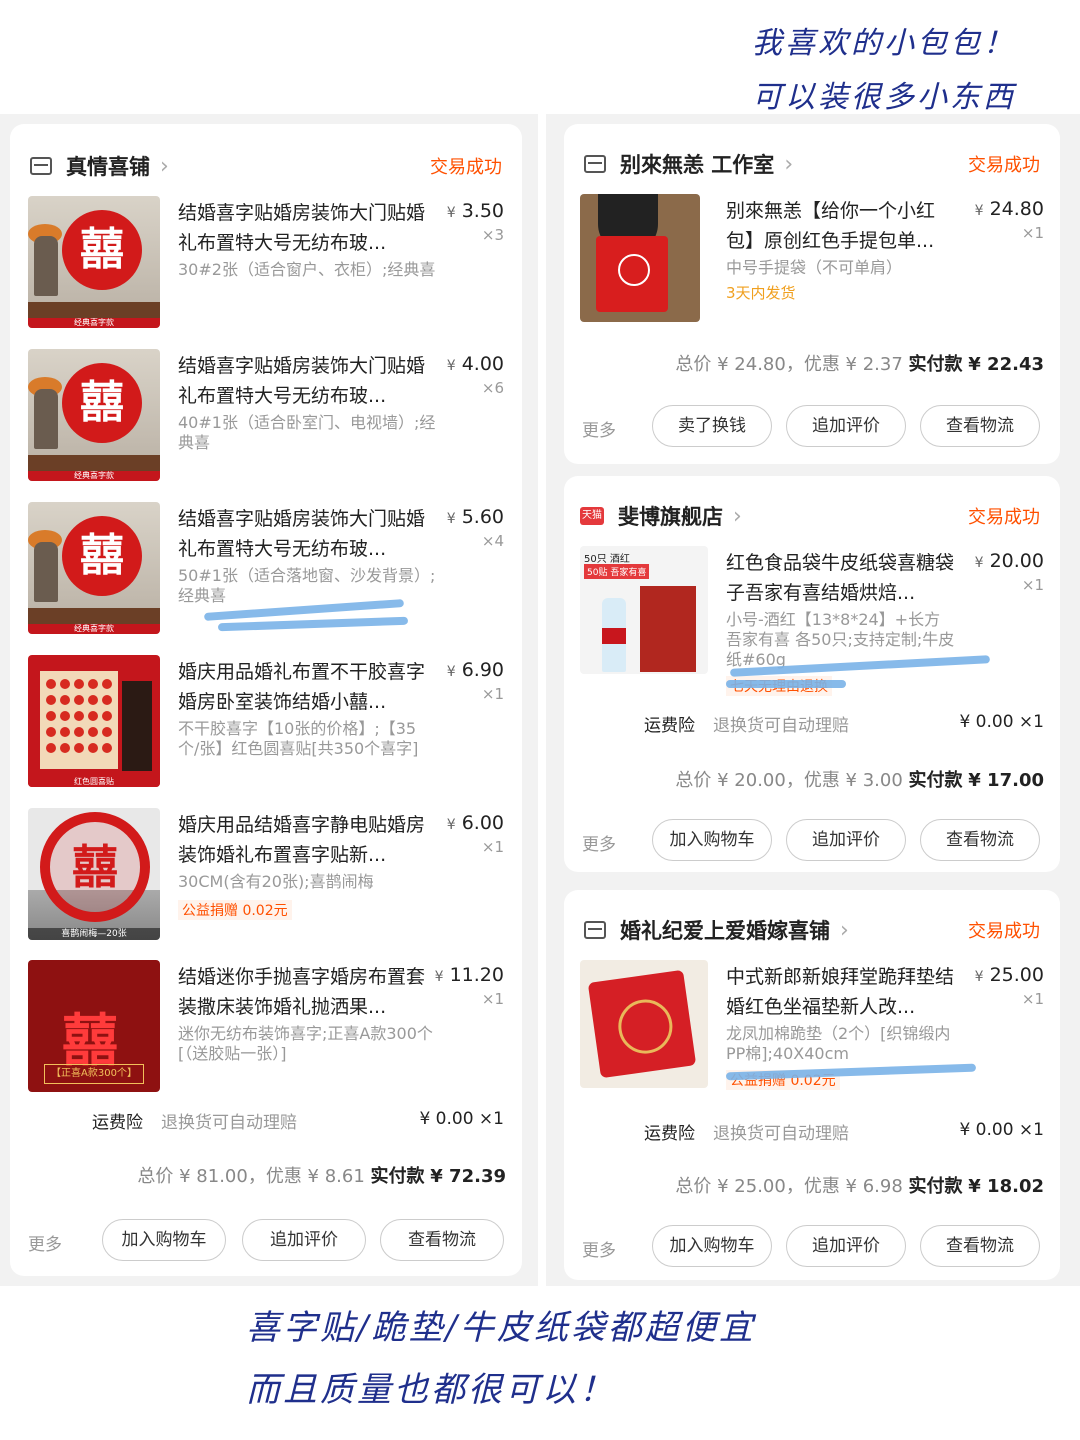 The width and height of the screenshot is (1080, 1440). Describe the element at coordinates (492, 388) in the screenshot. I see `item-qty: ×6` at that location.